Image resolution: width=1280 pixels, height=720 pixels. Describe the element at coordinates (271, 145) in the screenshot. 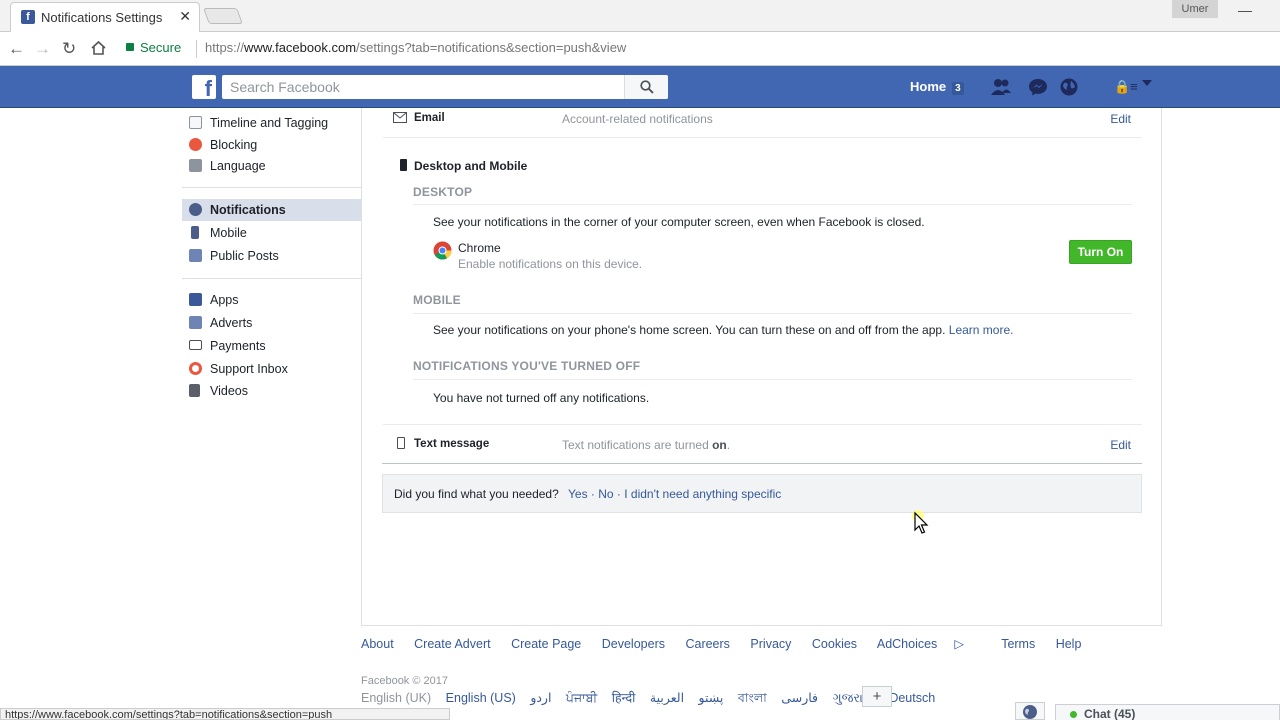

I see `sidebar-item-blocking: Blocking` at that location.